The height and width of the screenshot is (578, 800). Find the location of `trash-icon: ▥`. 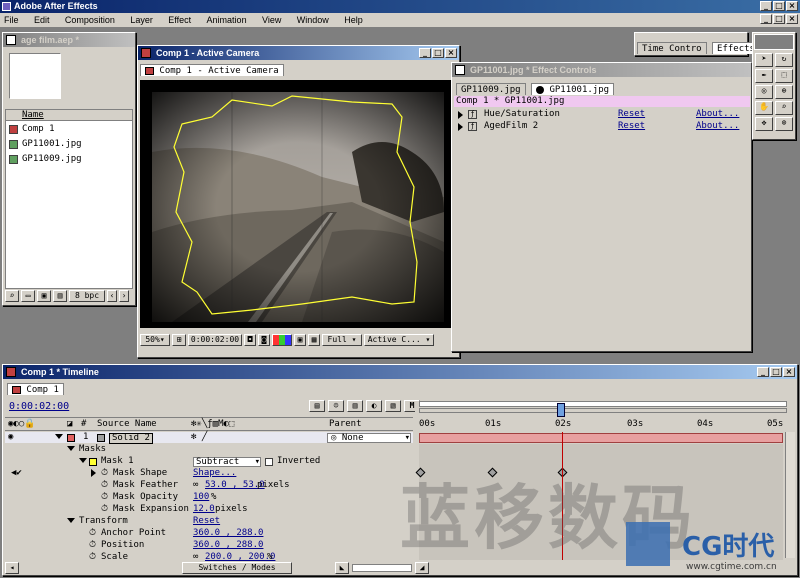

trash-icon: ▥ is located at coordinates (60, 296).